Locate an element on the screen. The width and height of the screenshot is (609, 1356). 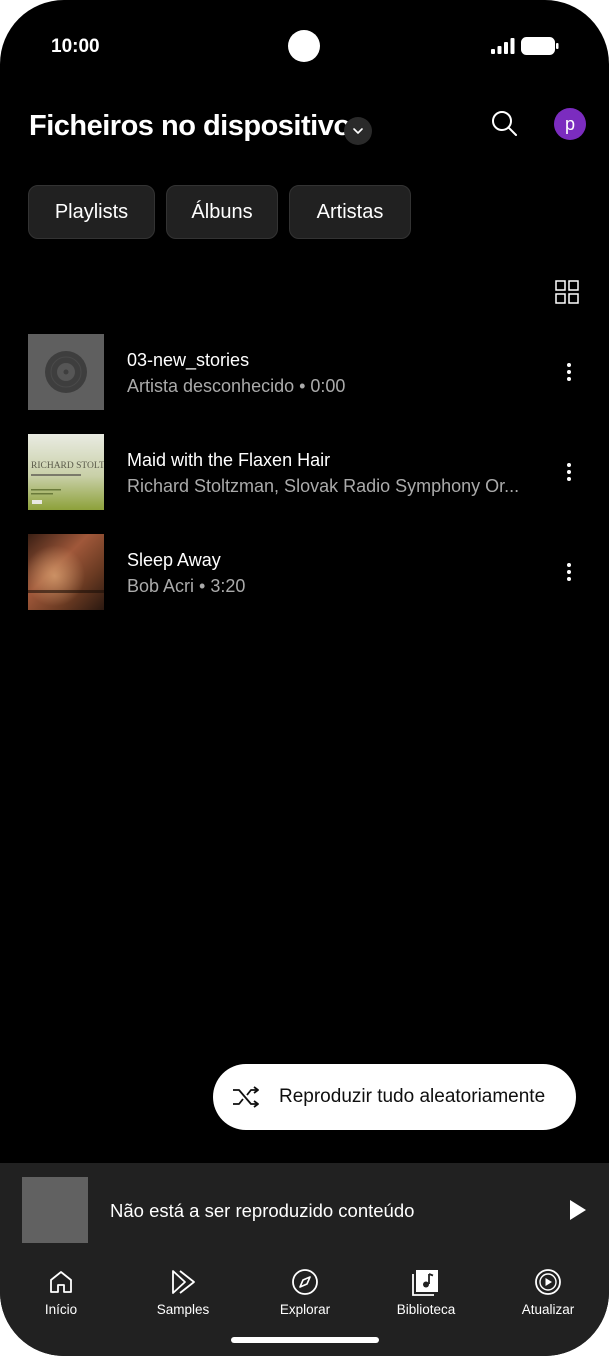
track-title: Sleep Away is located at coordinates (174, 560).